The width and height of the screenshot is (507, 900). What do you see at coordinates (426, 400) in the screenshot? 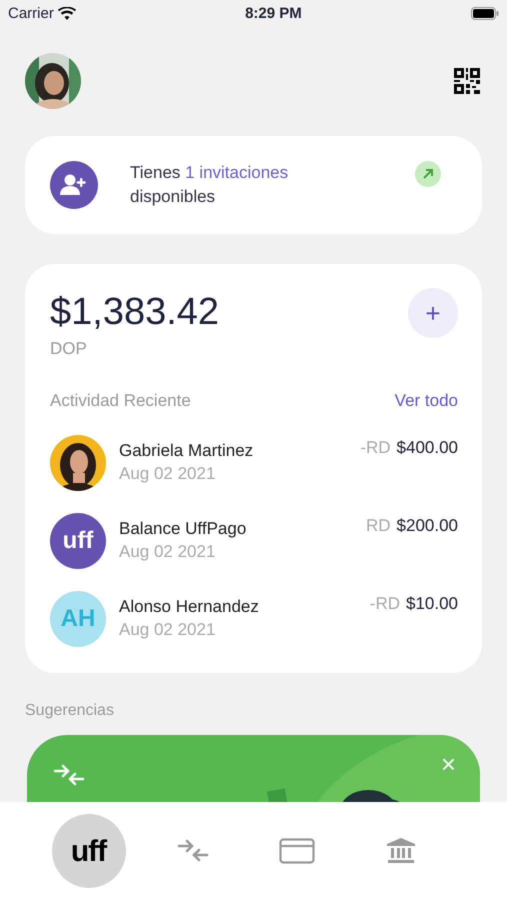
I see `see-all-link: Ver todo` at bounding box center [426, 400].